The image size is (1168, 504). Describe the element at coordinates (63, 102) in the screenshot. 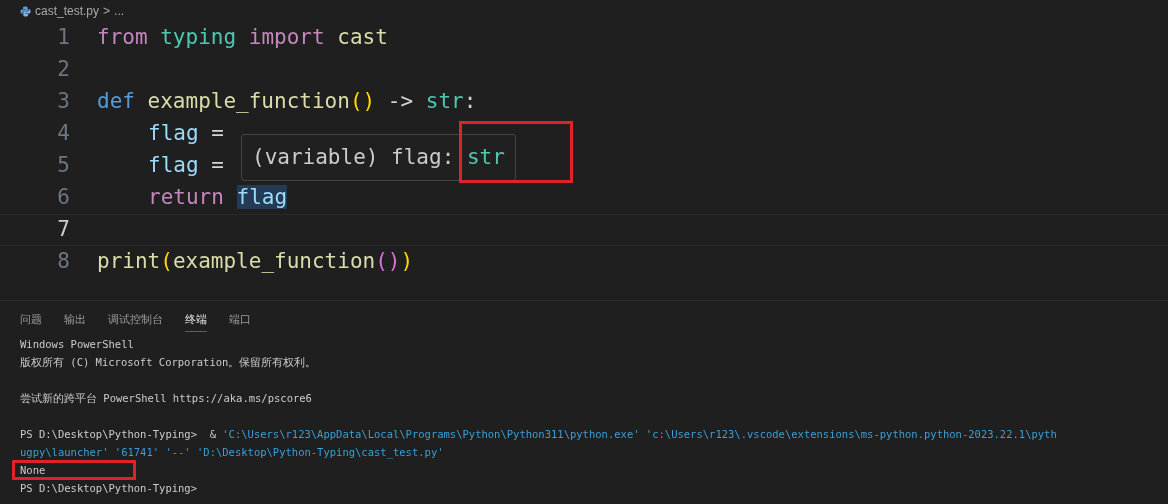

I see `line-number: 3` at that location.